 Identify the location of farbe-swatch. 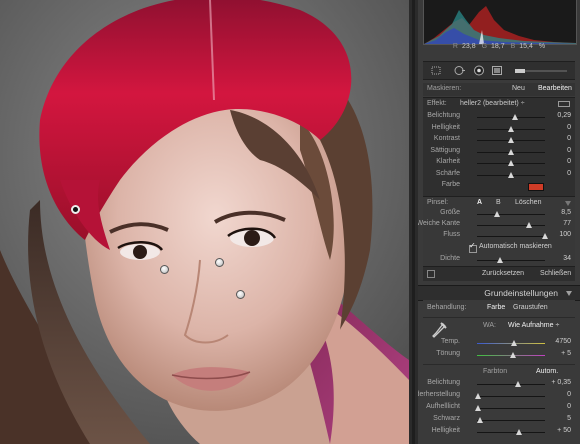
(536, 187).